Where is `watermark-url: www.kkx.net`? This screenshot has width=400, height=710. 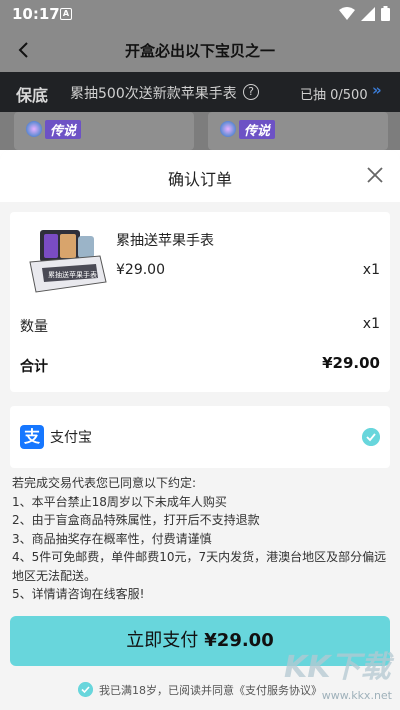 watermark-url: www.kkx.net is located at coordinates (356, 695).